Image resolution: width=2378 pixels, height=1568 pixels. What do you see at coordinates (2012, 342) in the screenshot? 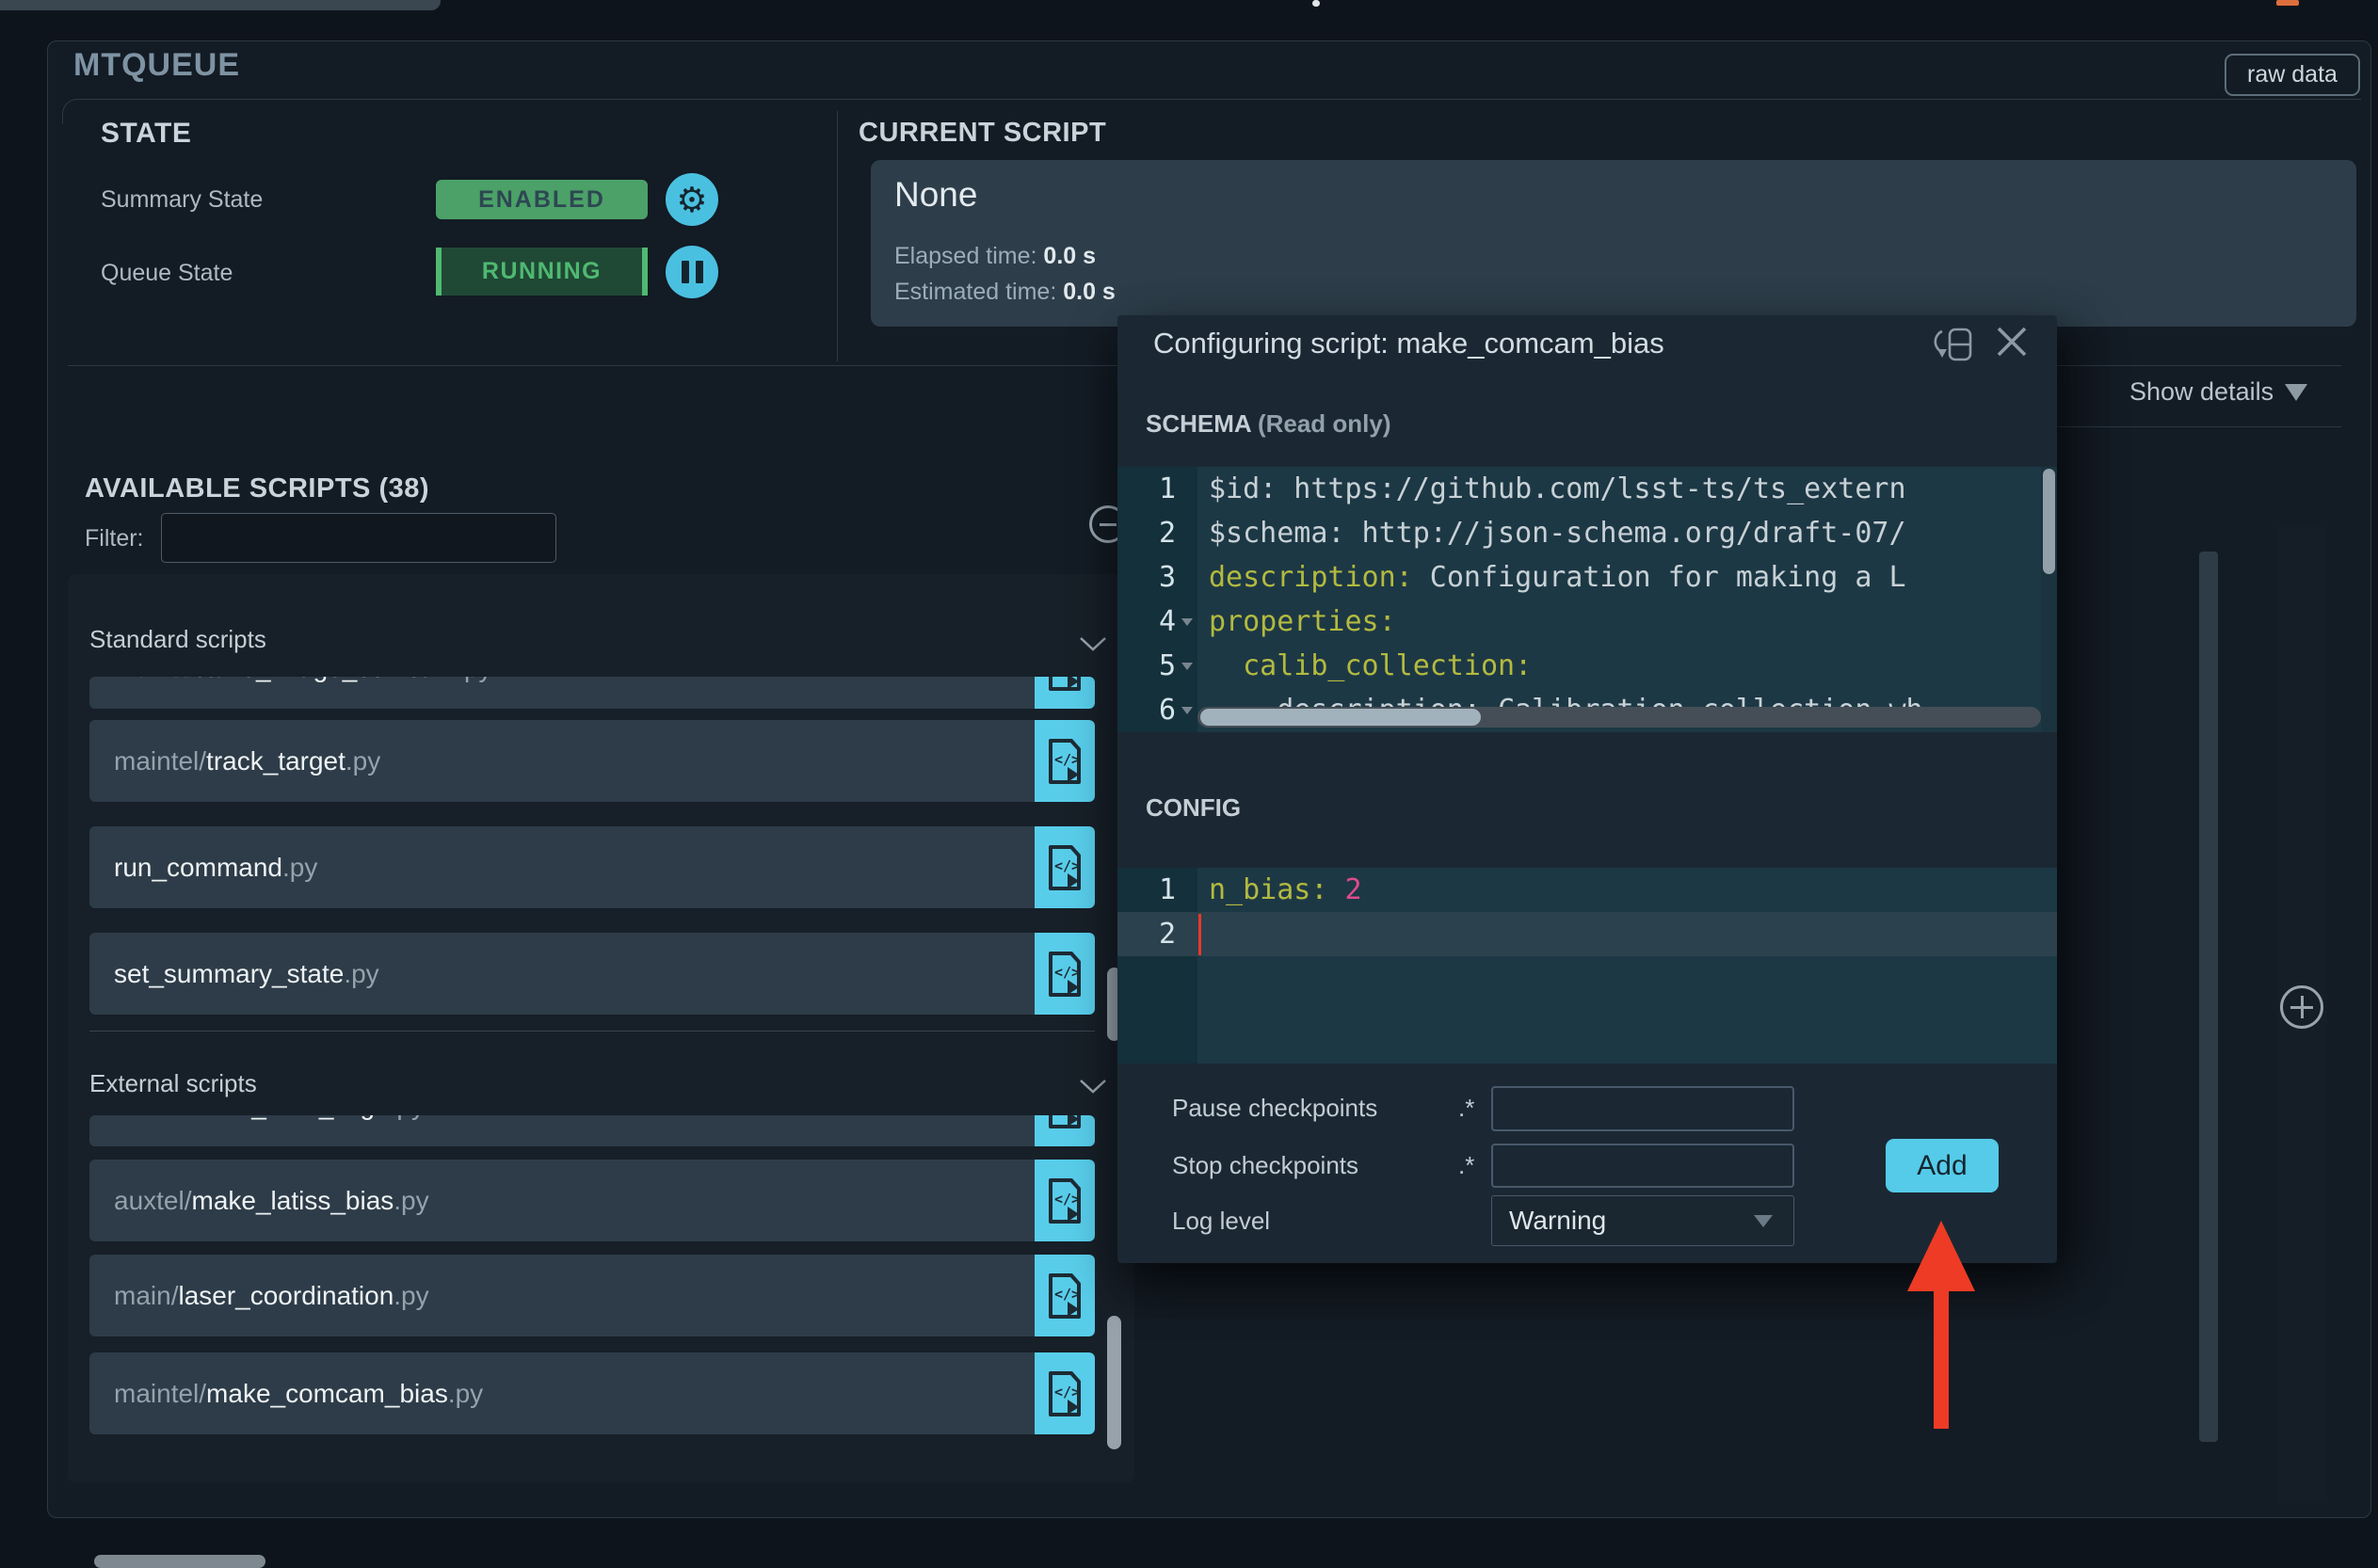
I see `close-icon` at bounding box center [2012, 342].